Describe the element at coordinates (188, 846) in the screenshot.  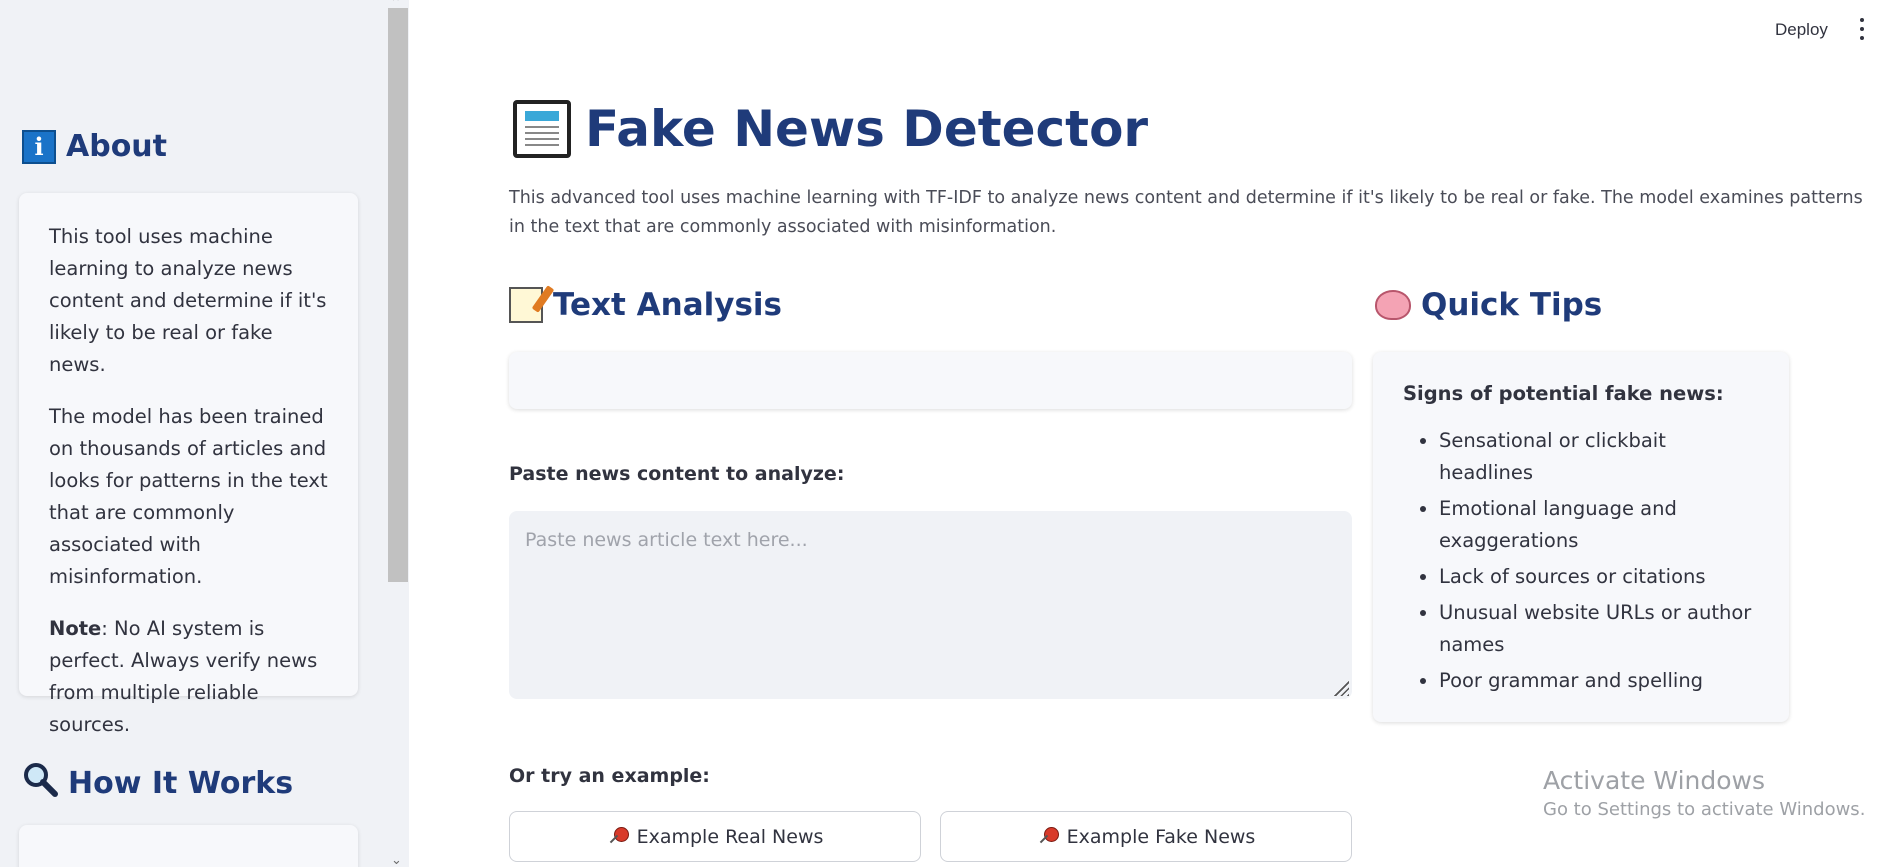
I see `how-it-works-card` at that location.